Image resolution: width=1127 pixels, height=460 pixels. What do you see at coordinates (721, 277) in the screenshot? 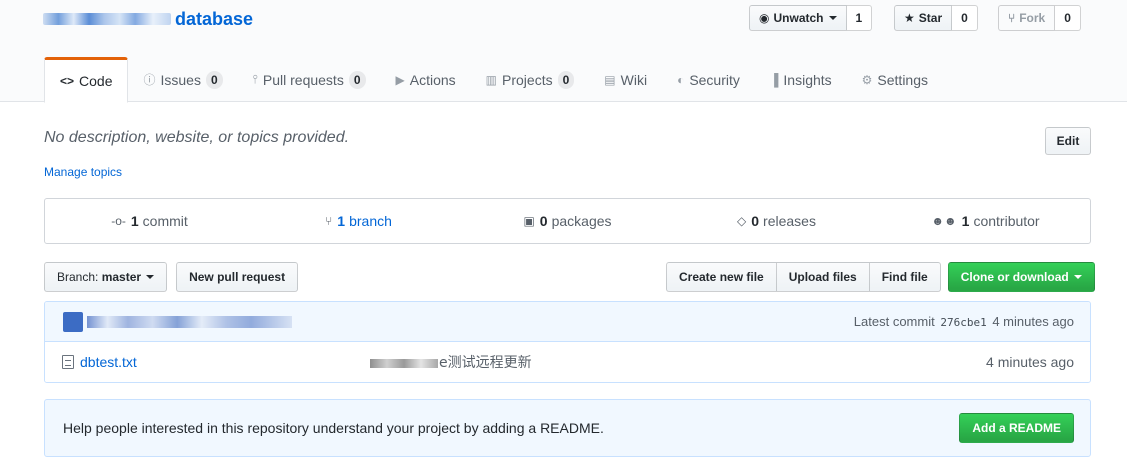
I see `create-new-file-button: Create new file` at bounding box center [721, 277].